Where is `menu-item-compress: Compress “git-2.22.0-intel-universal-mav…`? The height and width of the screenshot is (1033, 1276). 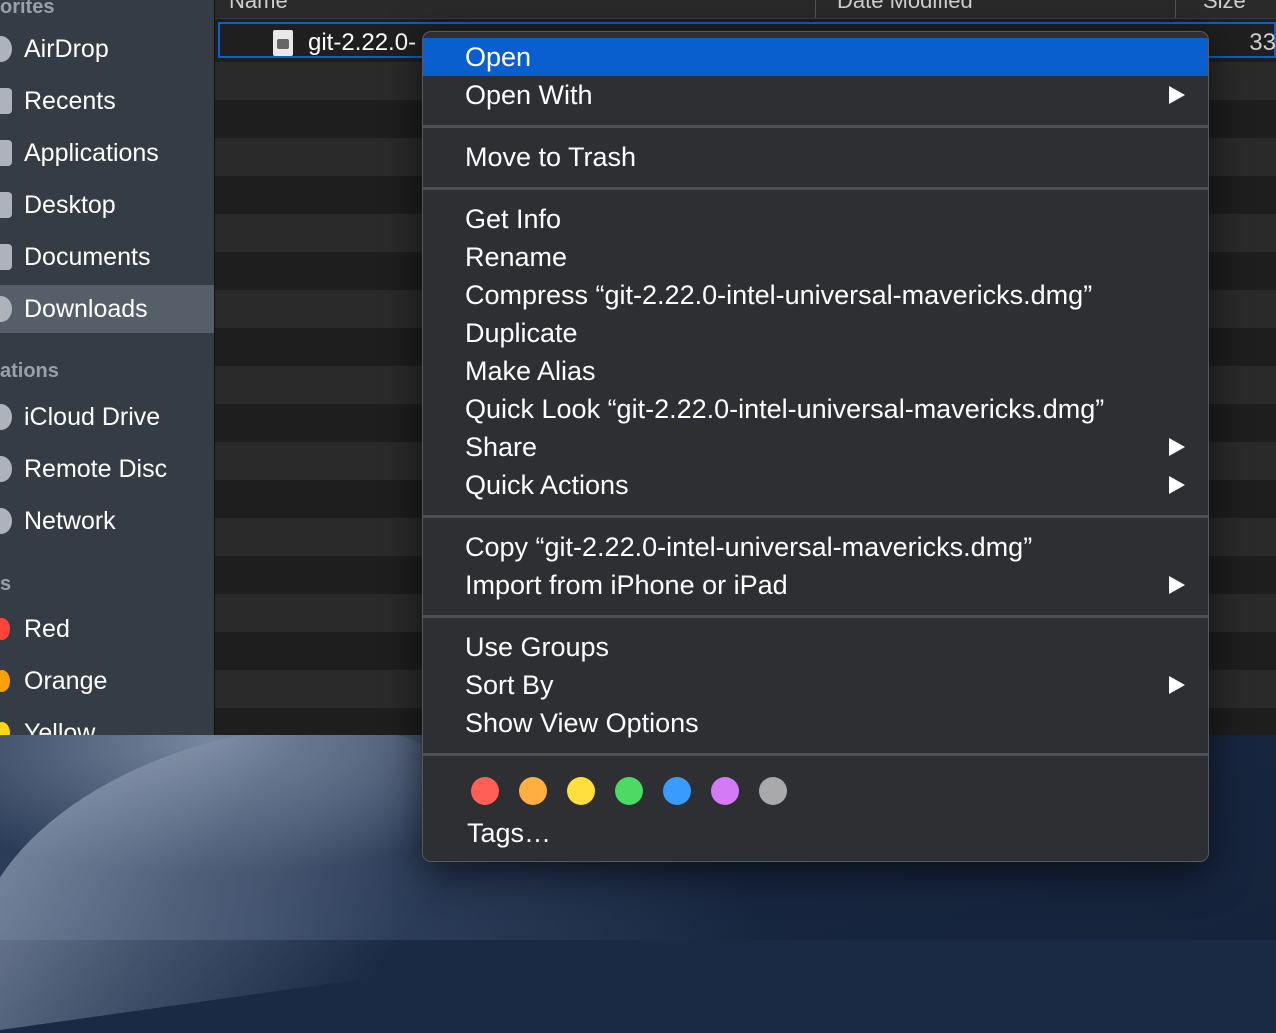 menu-item-compress: Compress “git-2.22.0-intel-universal-mav… is located at coordinates (815, 295).